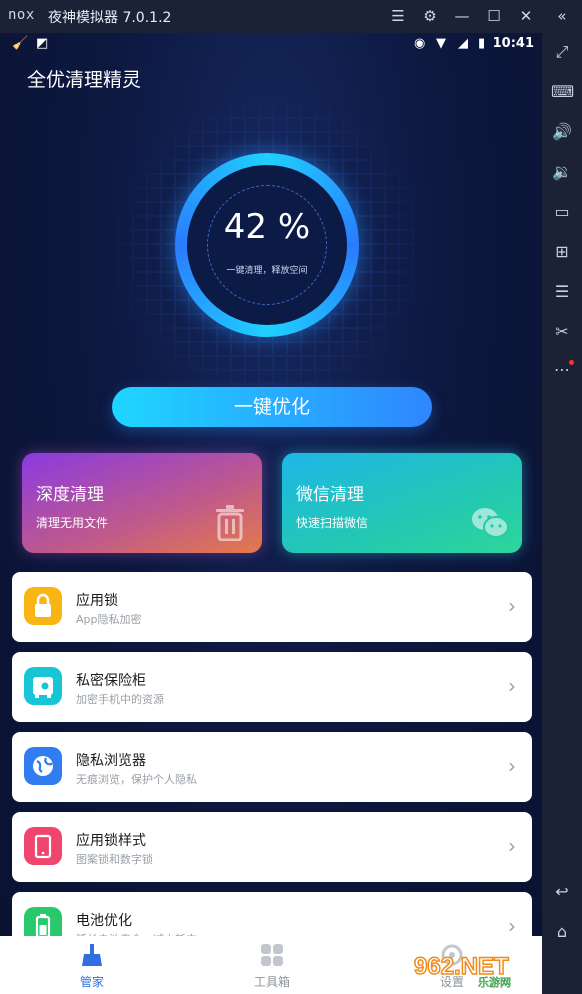  Describe the element at coordinates (562, 332) in the screenshot. I see `scissors-icon: ✂` at that location.